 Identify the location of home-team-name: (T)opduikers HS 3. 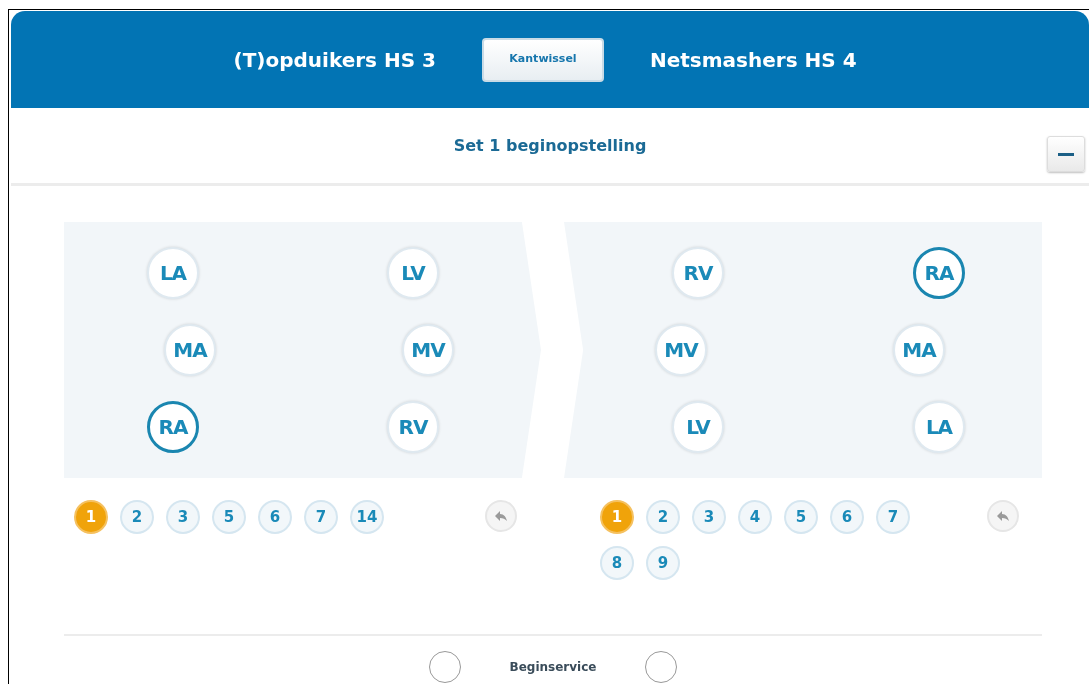
(334, 60).